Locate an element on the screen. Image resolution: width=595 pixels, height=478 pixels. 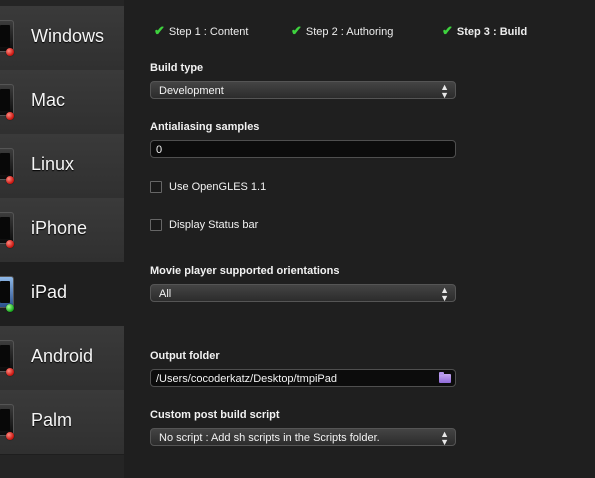
build-type-select: Development ▲ ▼ is located at coordinates (303, 90).